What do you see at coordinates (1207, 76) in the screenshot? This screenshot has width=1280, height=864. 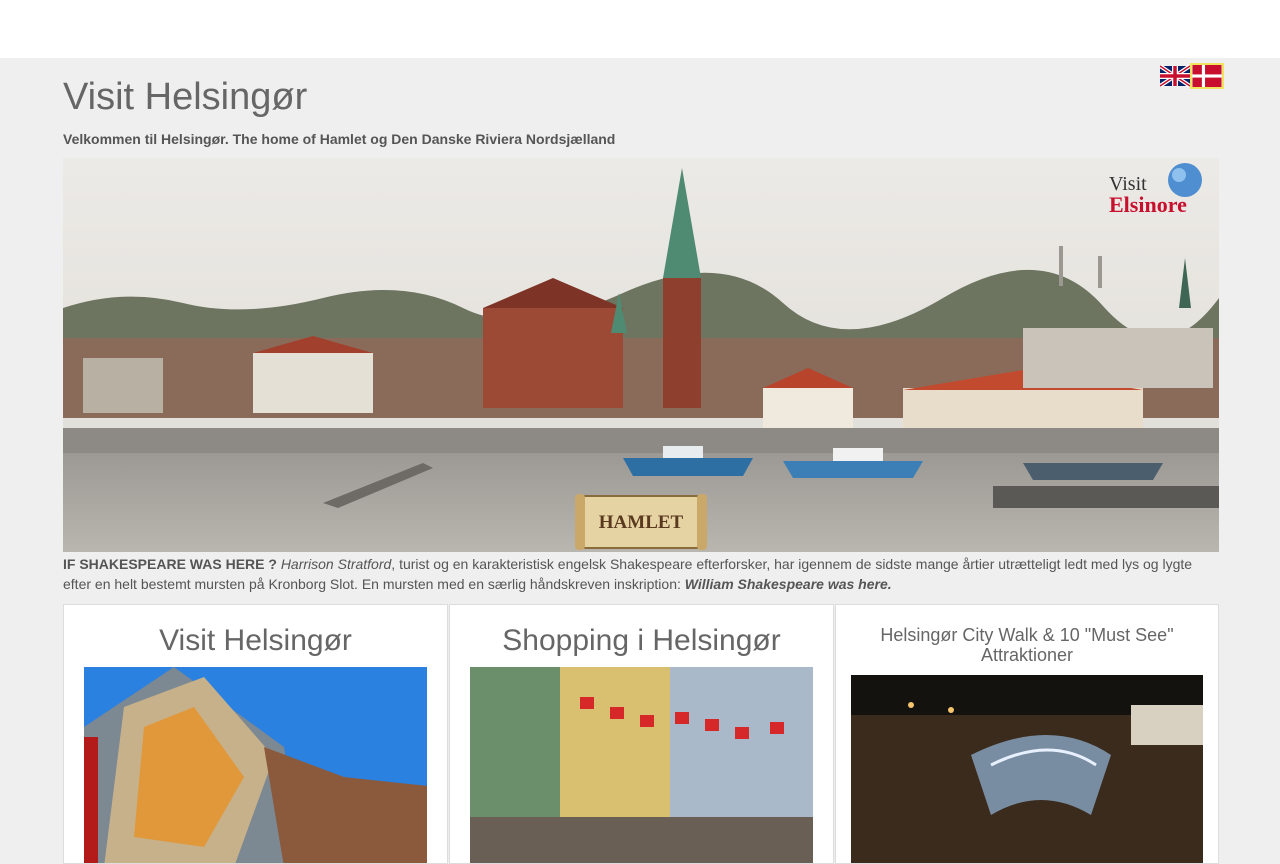 I see `danish-flag-icon` at bounding box center [1207, 76].